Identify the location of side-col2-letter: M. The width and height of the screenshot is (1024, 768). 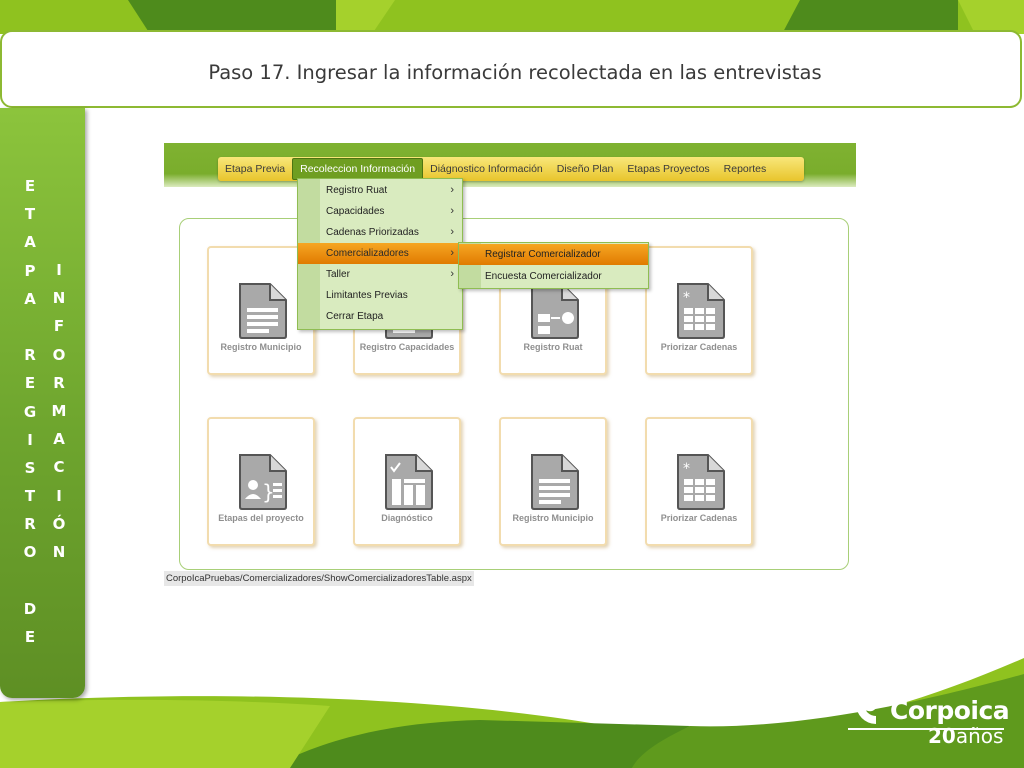
(59, 410).